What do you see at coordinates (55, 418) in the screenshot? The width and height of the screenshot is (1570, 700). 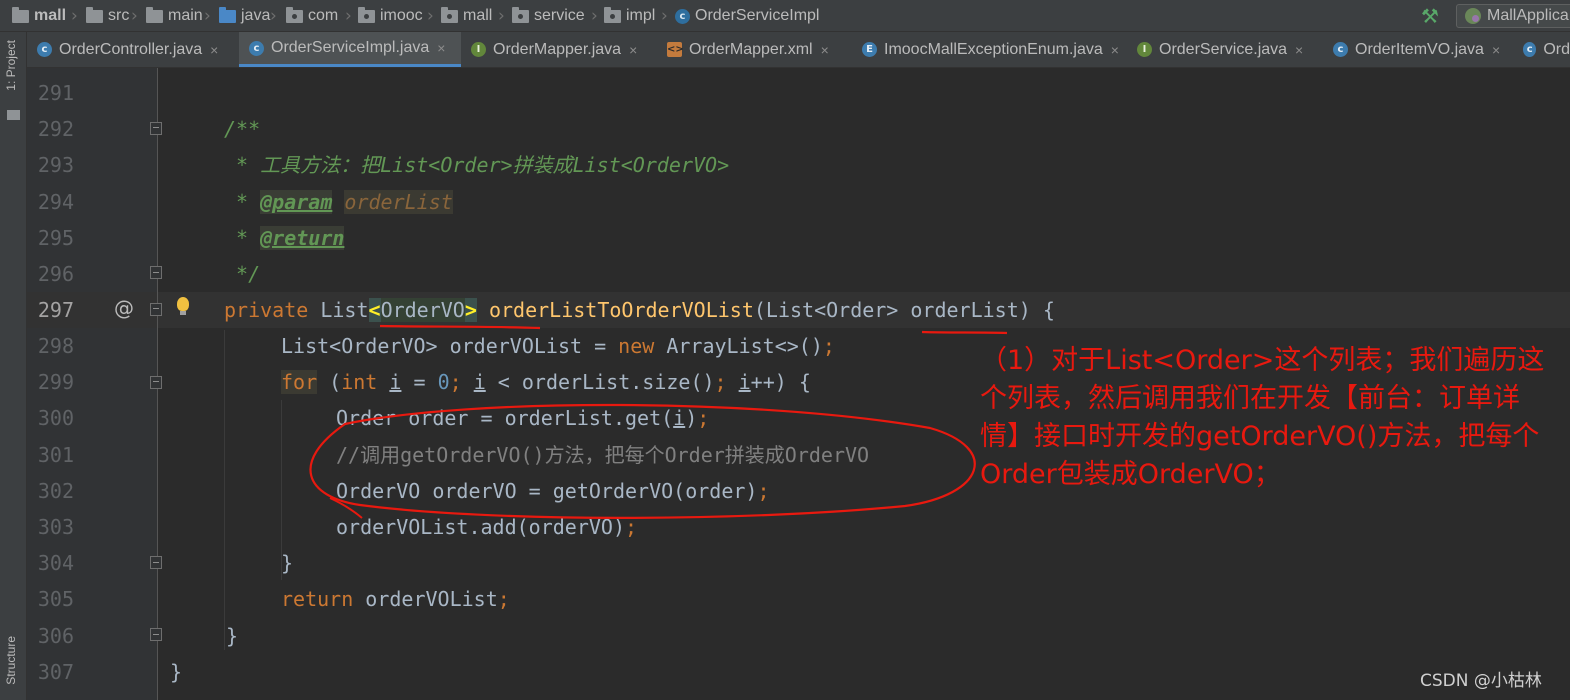 I see `line-number: 300` at bounding box center [55, 418].